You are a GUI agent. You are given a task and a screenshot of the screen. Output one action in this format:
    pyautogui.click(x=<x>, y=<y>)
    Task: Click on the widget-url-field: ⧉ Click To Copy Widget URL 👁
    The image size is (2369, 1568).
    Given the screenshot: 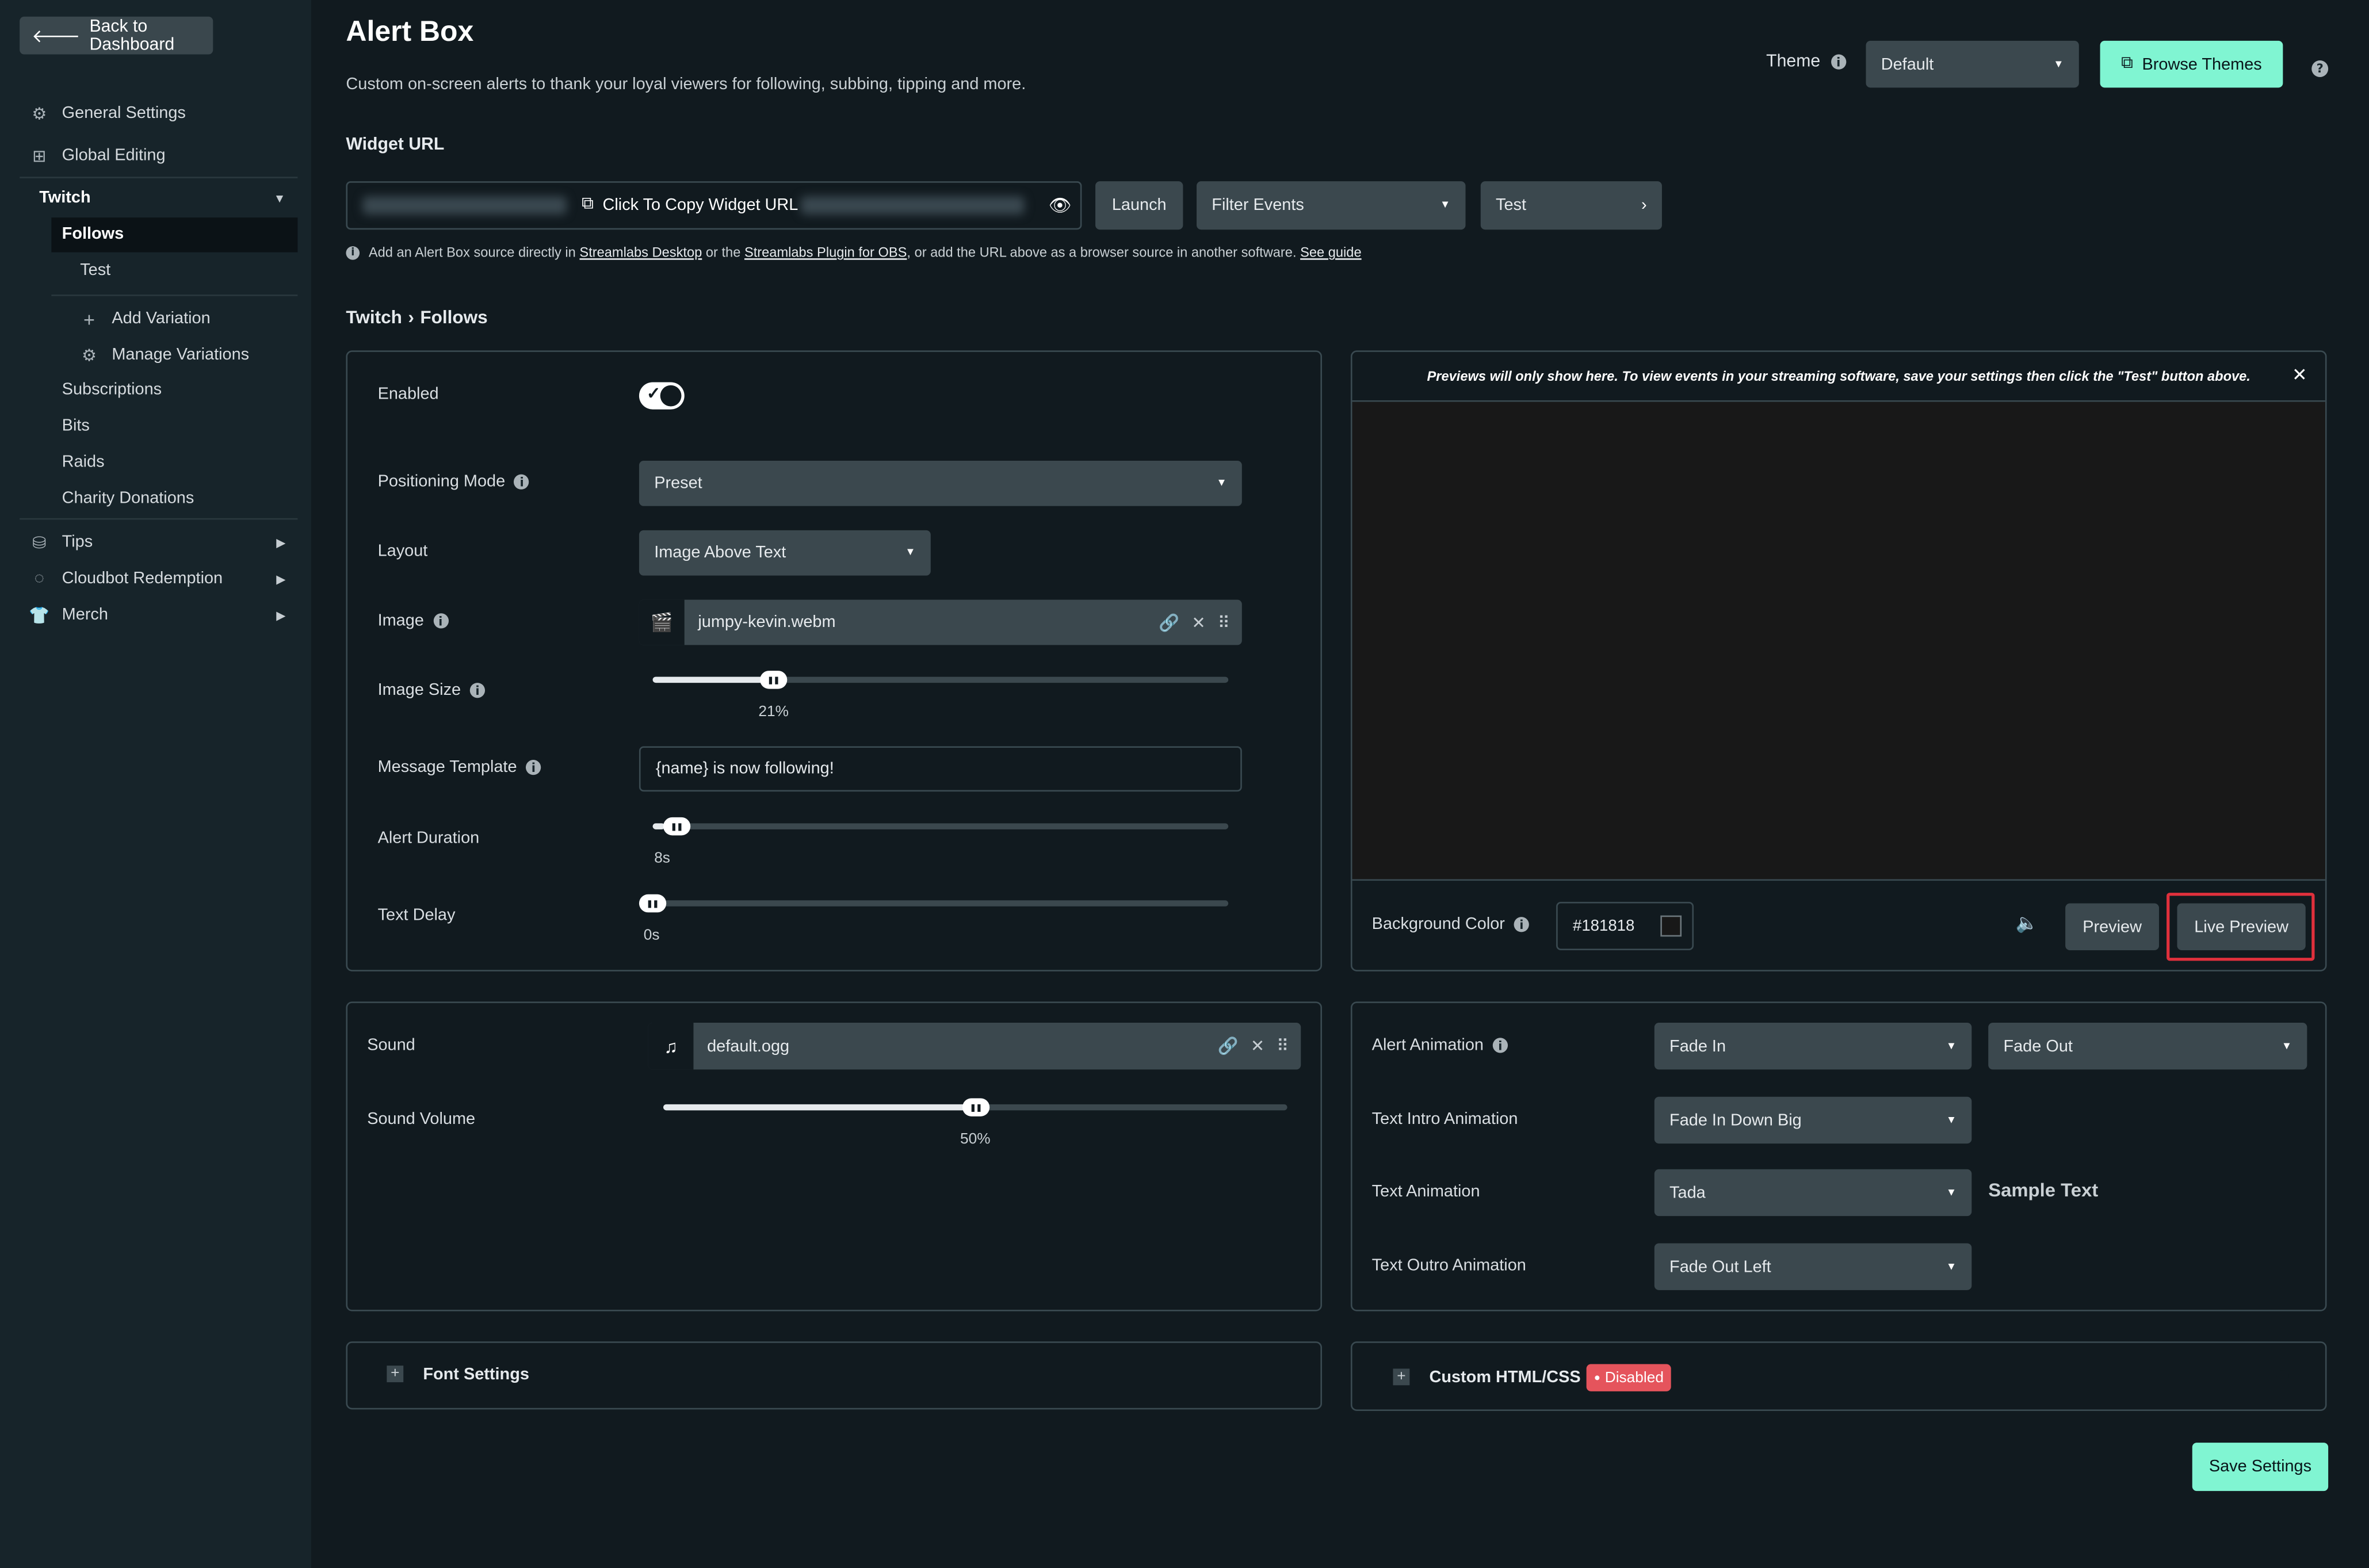 What is the action you would take?
    pyautogui.click(x=714, y=205)
    